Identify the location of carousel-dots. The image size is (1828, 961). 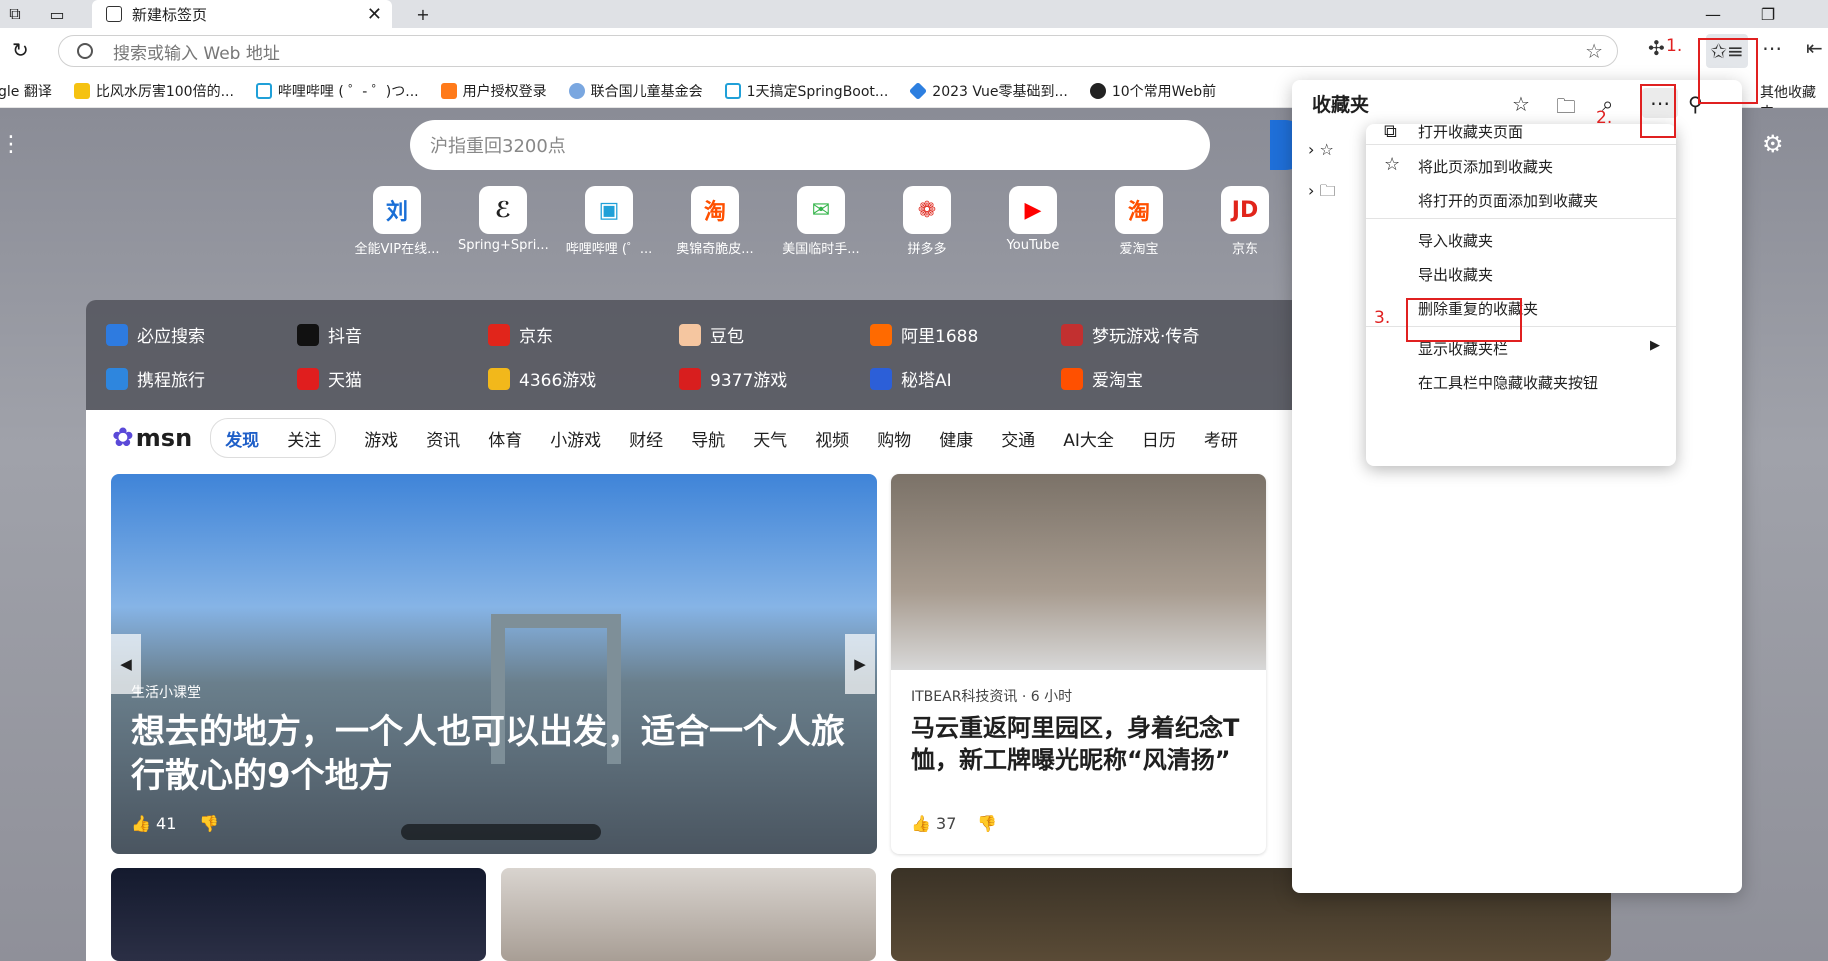
(501, 832).